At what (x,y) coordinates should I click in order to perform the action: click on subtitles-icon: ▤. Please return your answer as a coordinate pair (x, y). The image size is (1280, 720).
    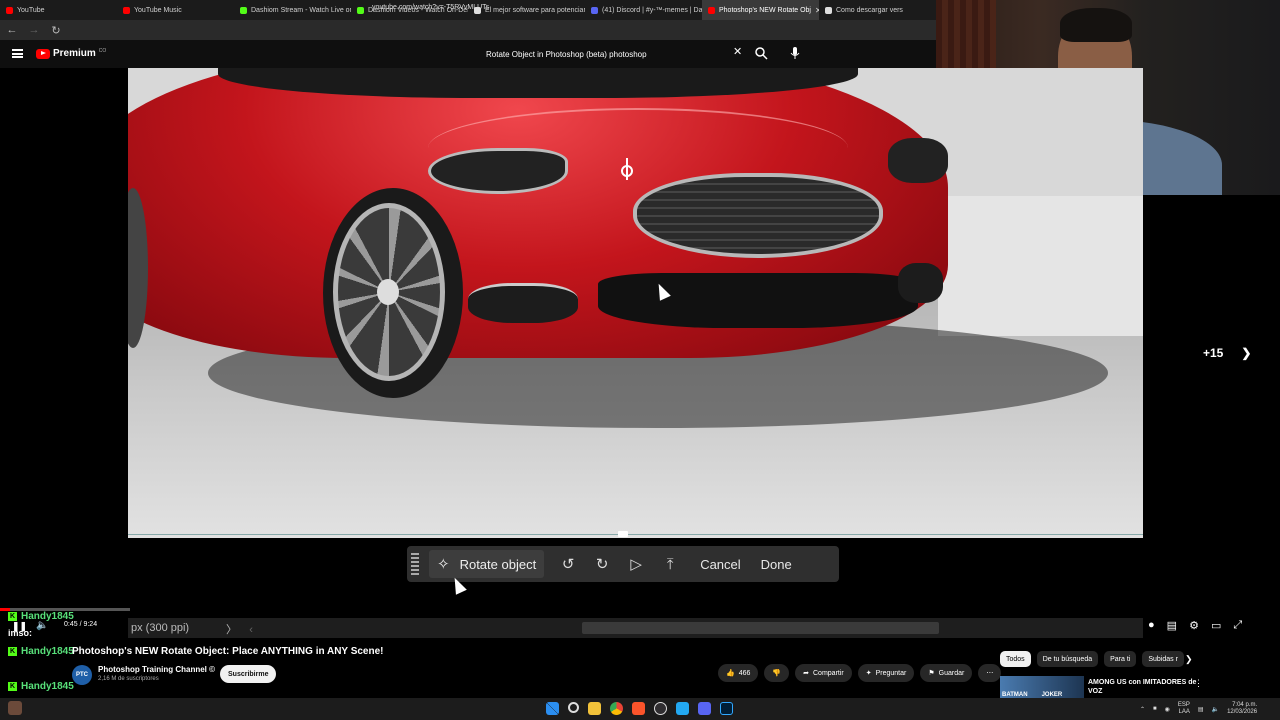
    Looking at the image, I should click on (1172, 625).